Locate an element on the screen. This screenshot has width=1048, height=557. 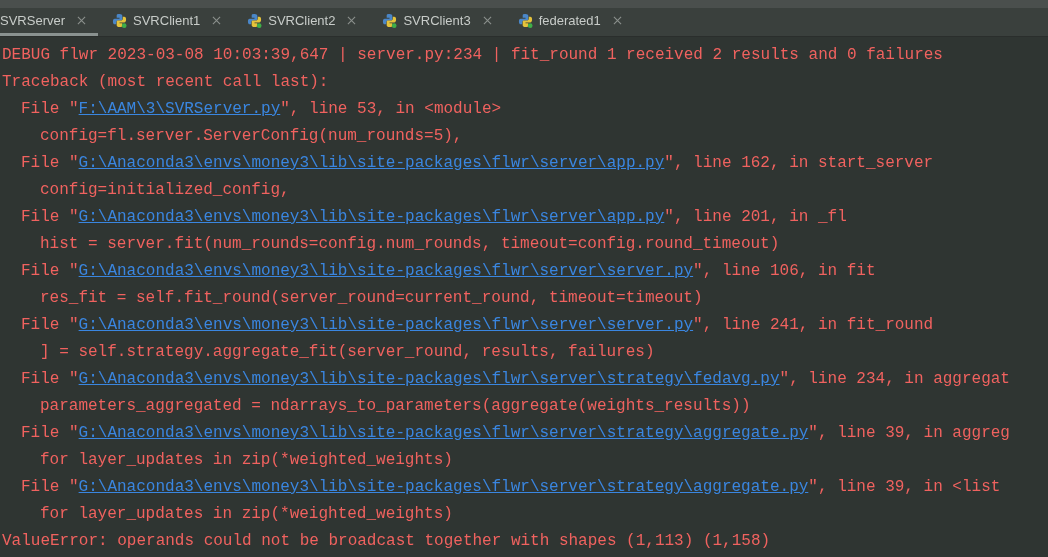
code-line: config=fl.server.ServerConfig(num_rounds=5), is located at coordinates (251, 136).